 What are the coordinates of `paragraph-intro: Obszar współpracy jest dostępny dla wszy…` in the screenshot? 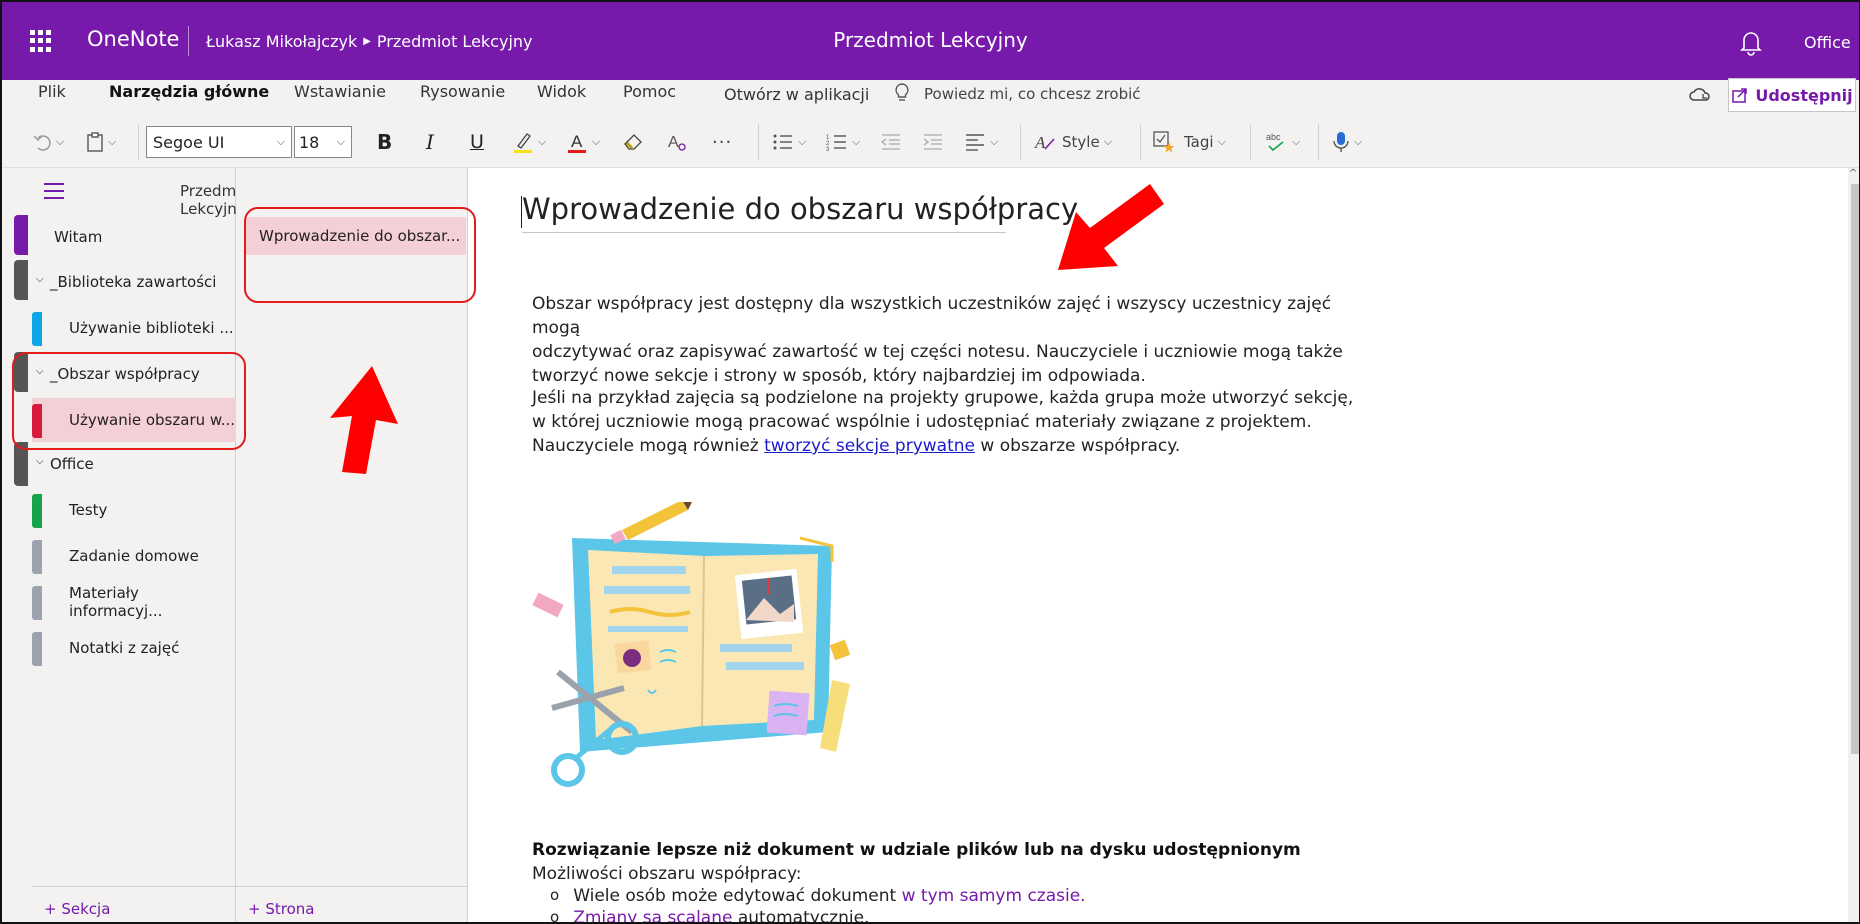 It's located at (947, 340).